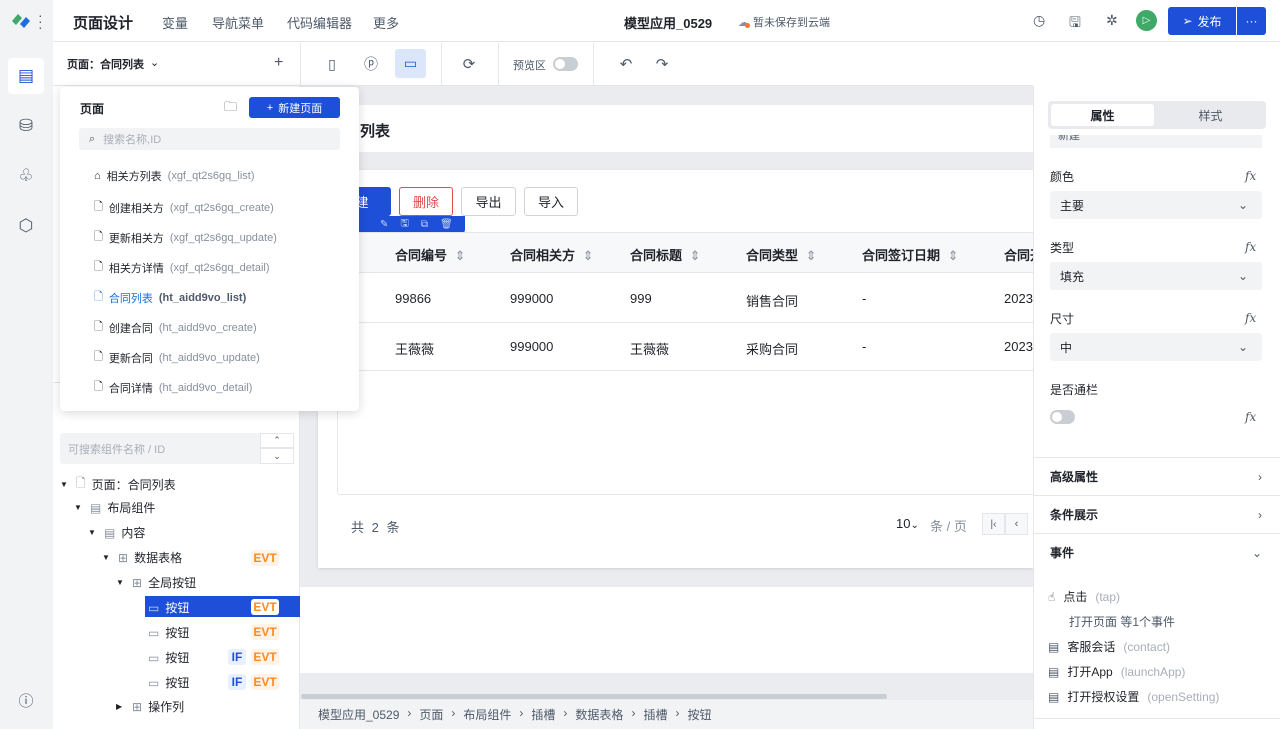  What do you see at coordinates (170, 297) in the screenshot?
I see `page-item-active: 🗋 合同列表 (ht_aidd9vo_list)` at bounding box center [170, 297].